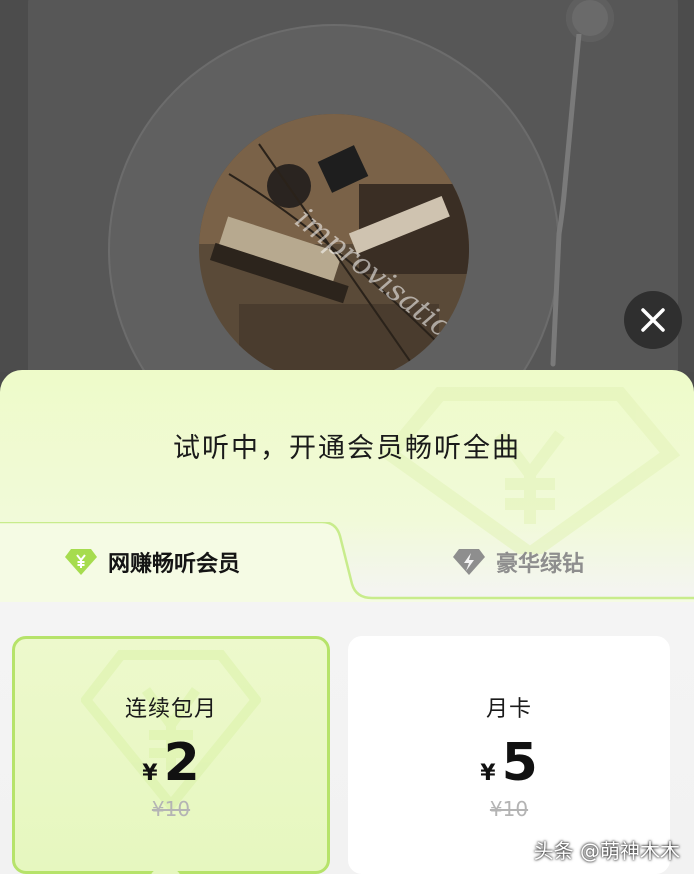 The width and height of the screenshot is (694, 874). I want to click on price-row: ¥ 5, so click(509, 763).